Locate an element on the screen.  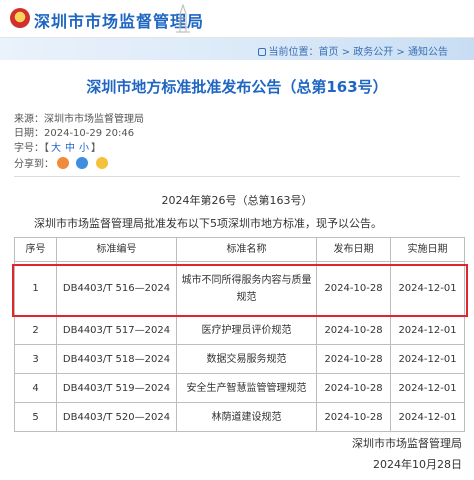
signature-org: 深圳市市场监督管理局 is located at coordinates (407, 443).